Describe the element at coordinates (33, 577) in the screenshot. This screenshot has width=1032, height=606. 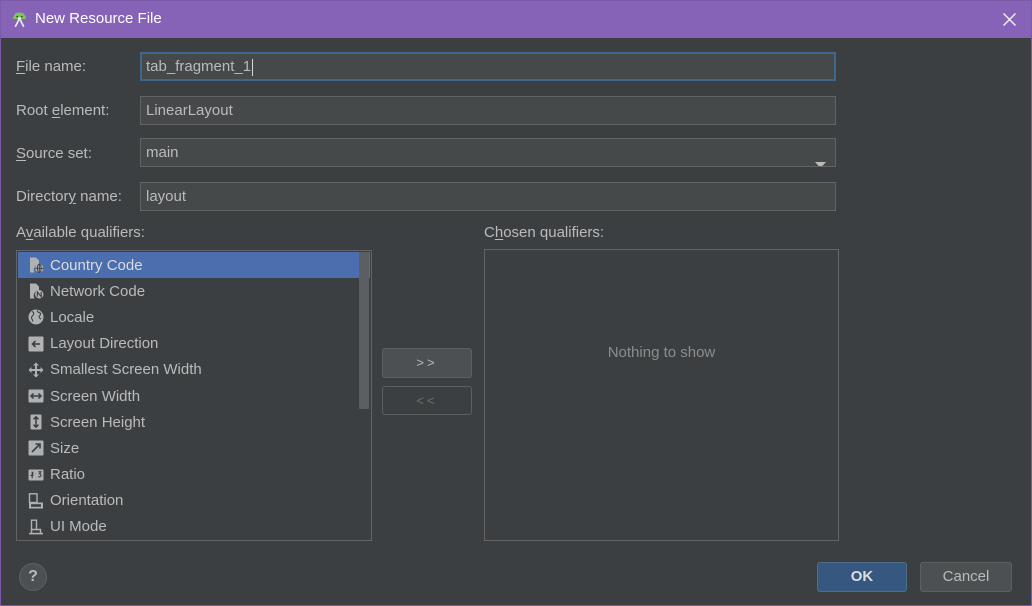
I see `help-button: ?` at that location.